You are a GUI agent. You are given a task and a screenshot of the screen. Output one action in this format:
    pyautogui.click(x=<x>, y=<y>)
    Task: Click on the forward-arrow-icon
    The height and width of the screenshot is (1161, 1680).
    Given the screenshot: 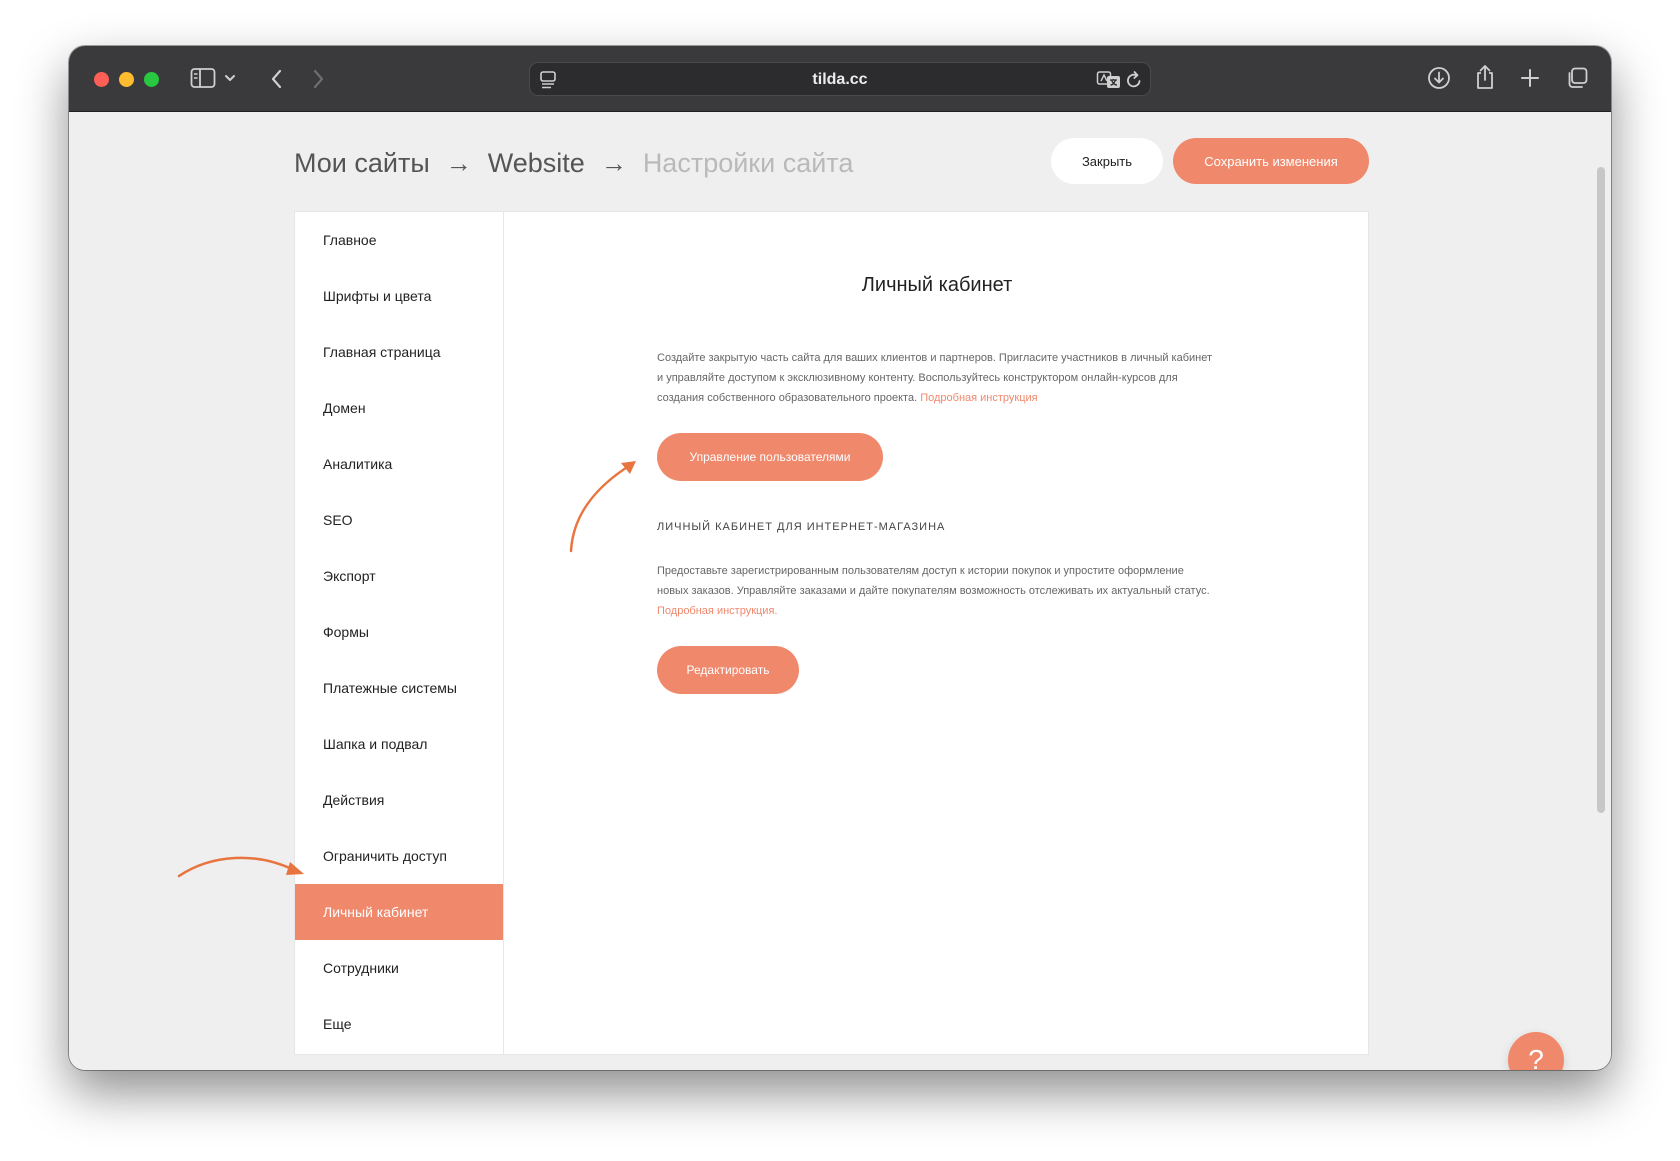 What is the action you would take?
    pyautogui.click(x=319, y=79)
    